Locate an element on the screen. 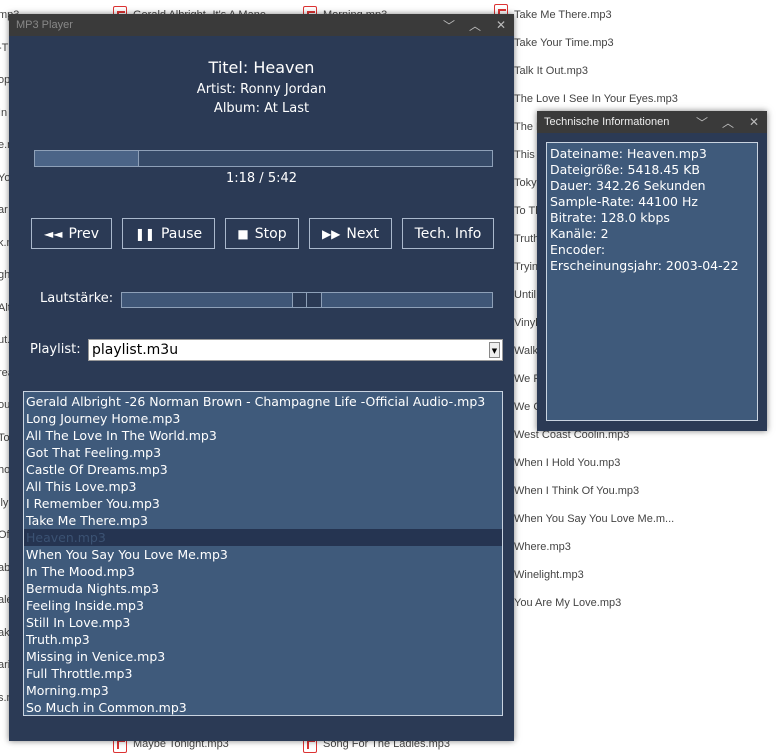  prev-button: ◄◄ Prev is located at coordinates (71, 233).